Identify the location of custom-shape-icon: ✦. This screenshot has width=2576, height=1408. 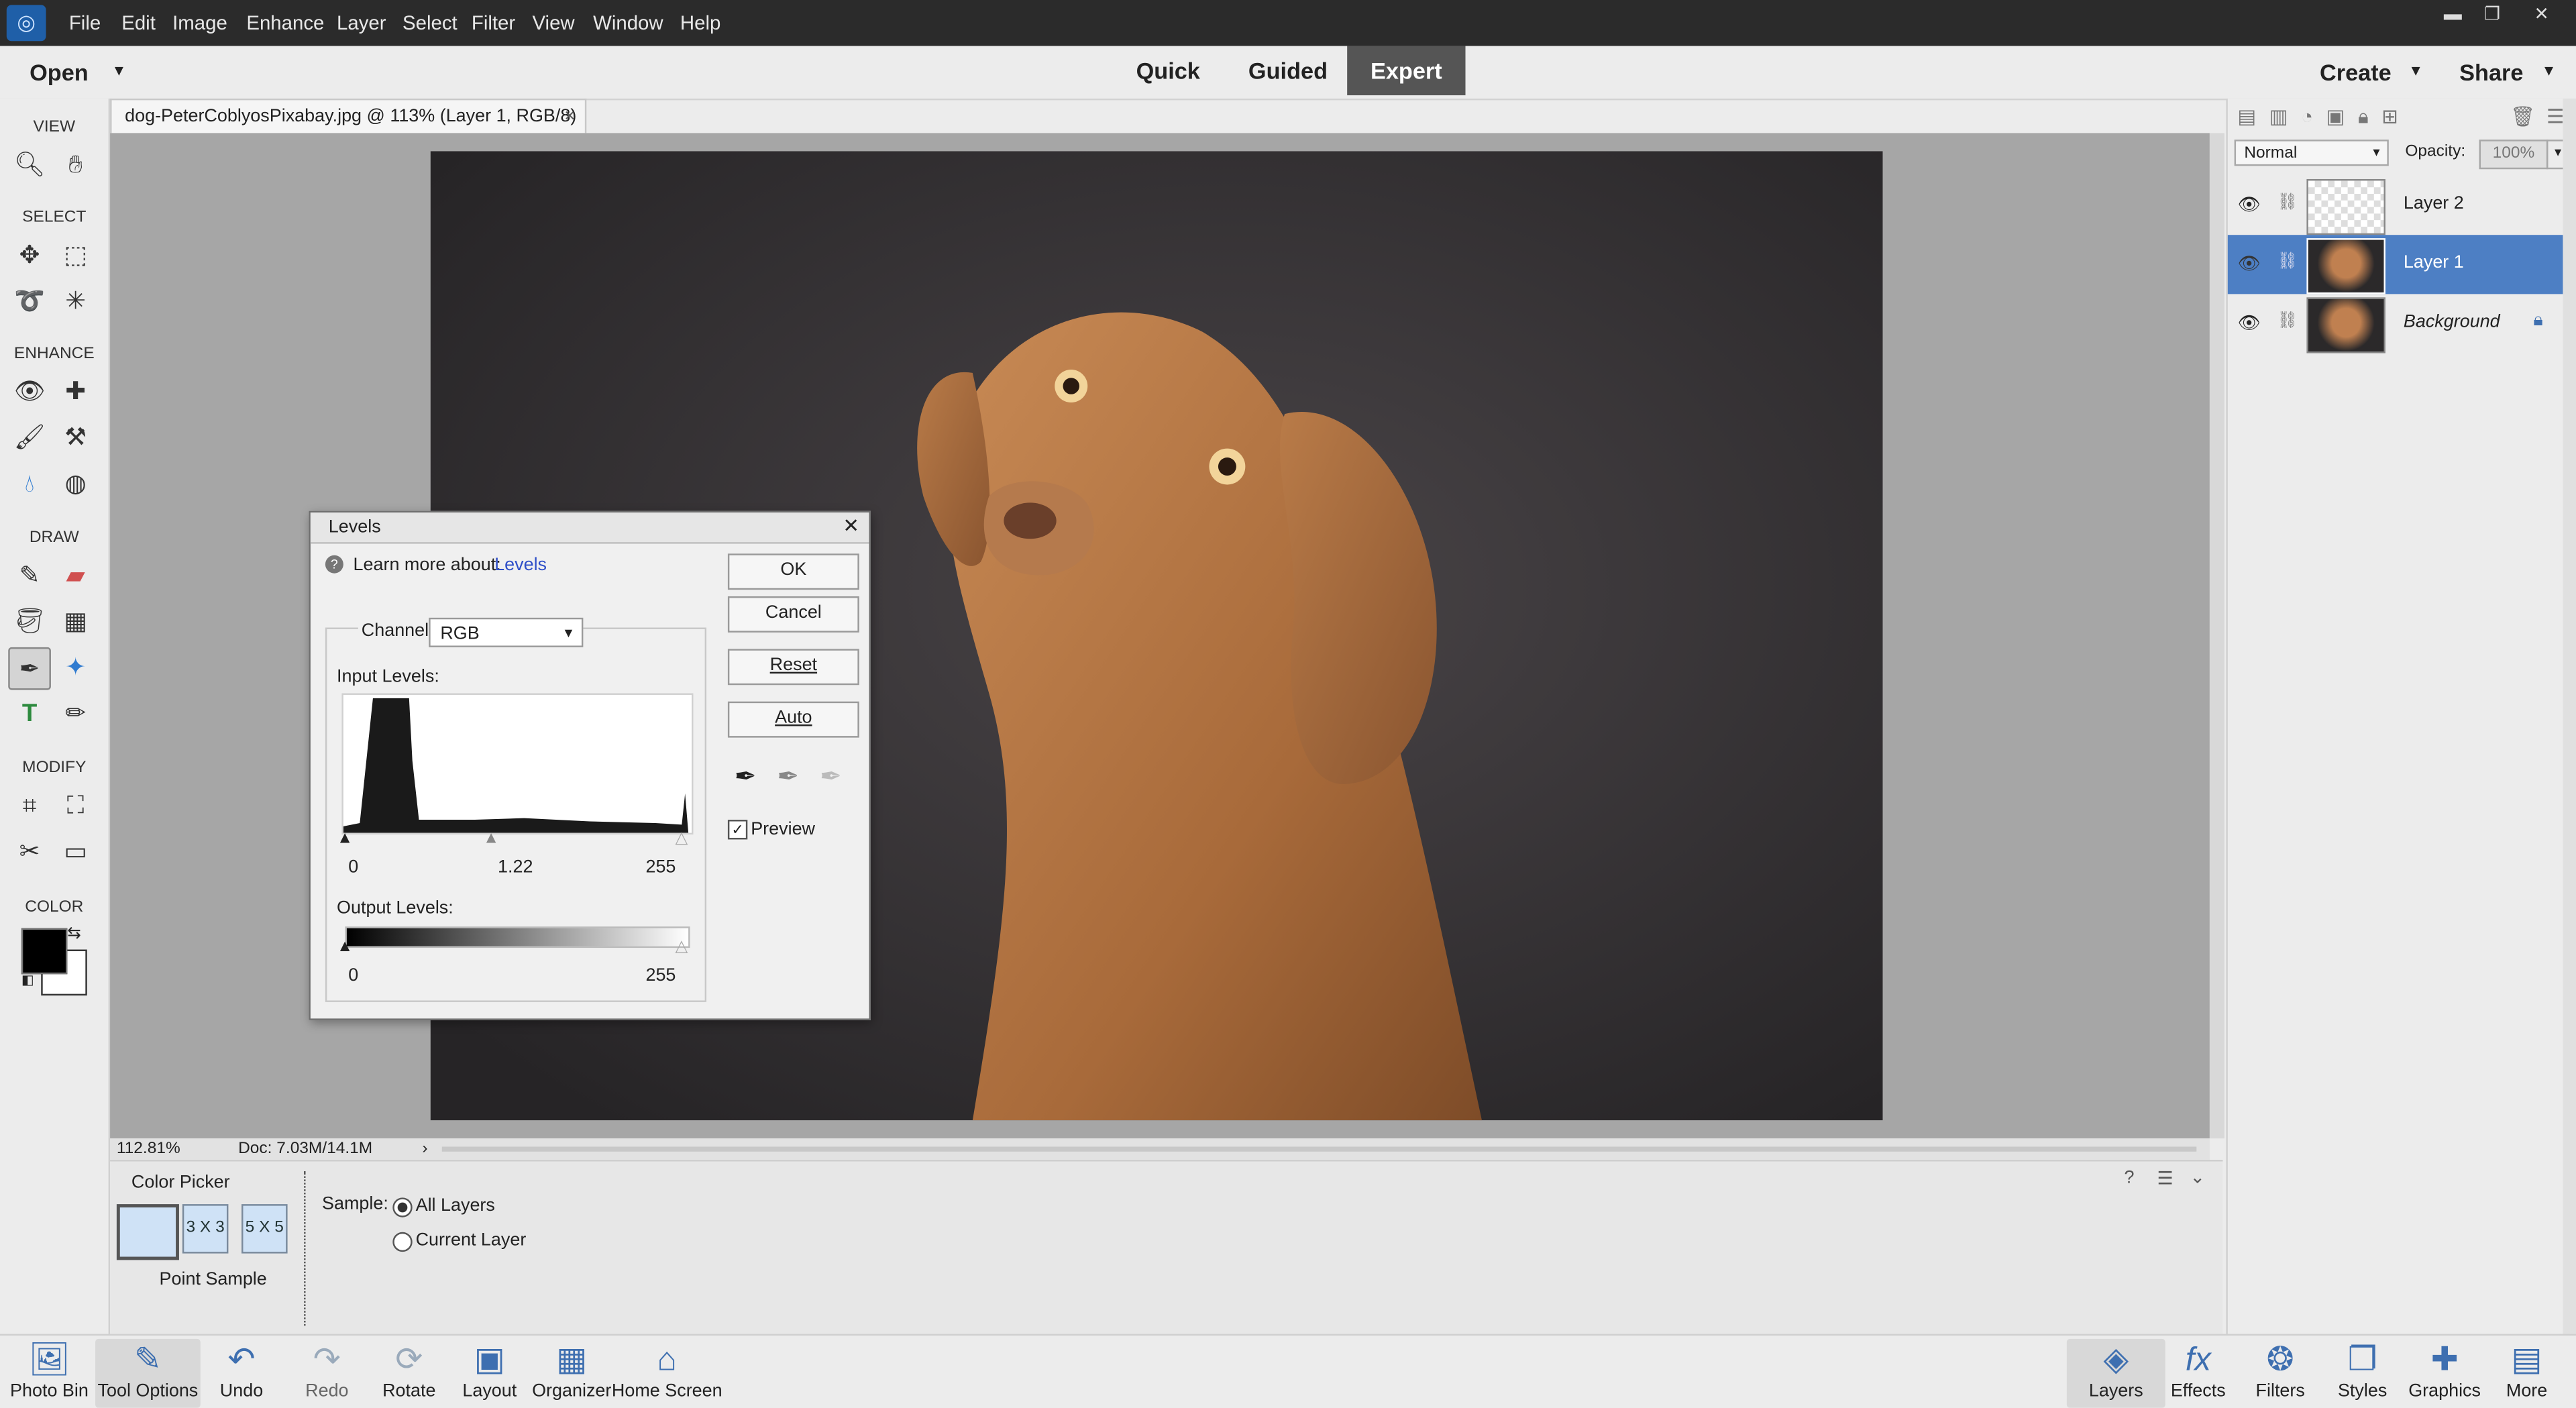
(75, 667).